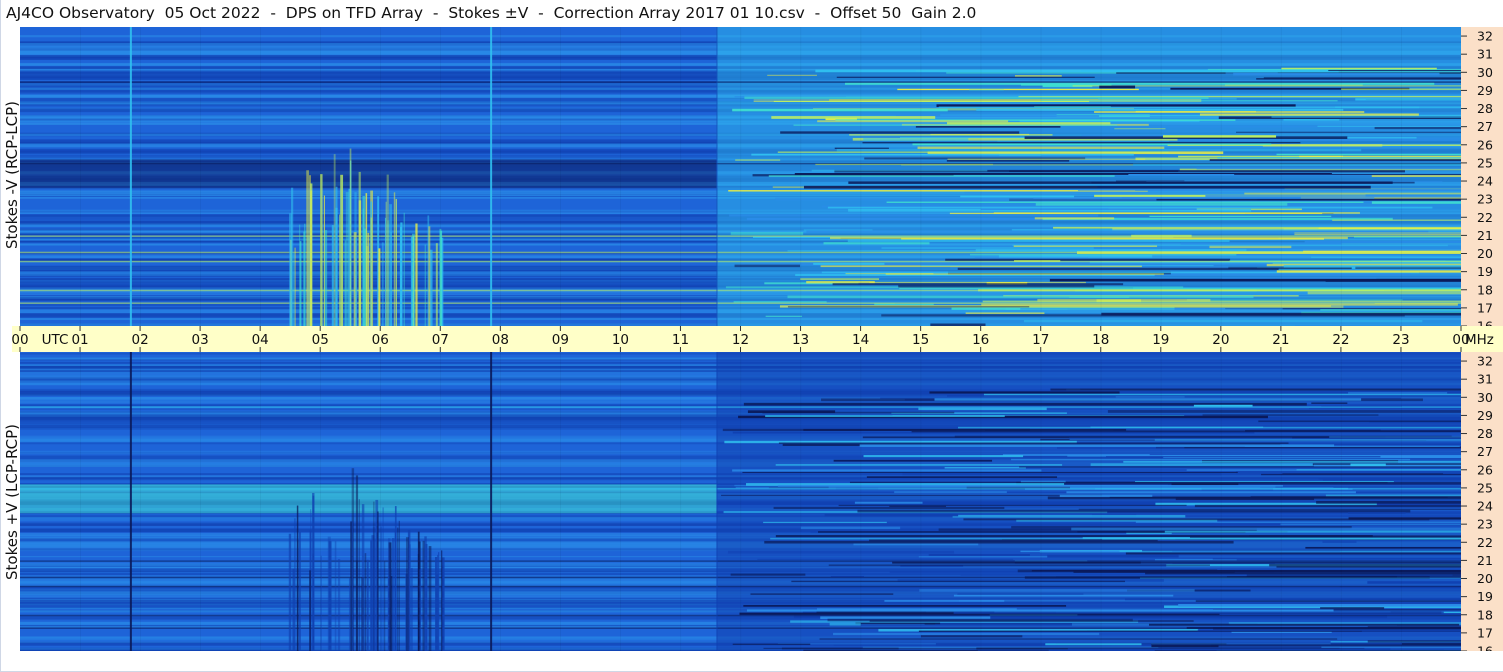 This screenshot has height=672, width=1503. Describe the element at coordinates (200, 340) in the screenshot. I see `time-tick-label: 03` at that location.